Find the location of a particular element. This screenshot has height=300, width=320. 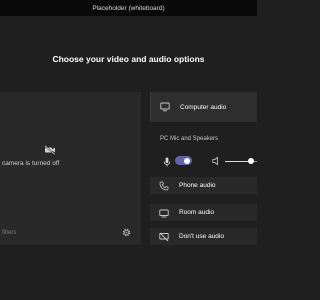

window-titlebar: Placeholder (whiteboard) is located at coordinates (128, 8).